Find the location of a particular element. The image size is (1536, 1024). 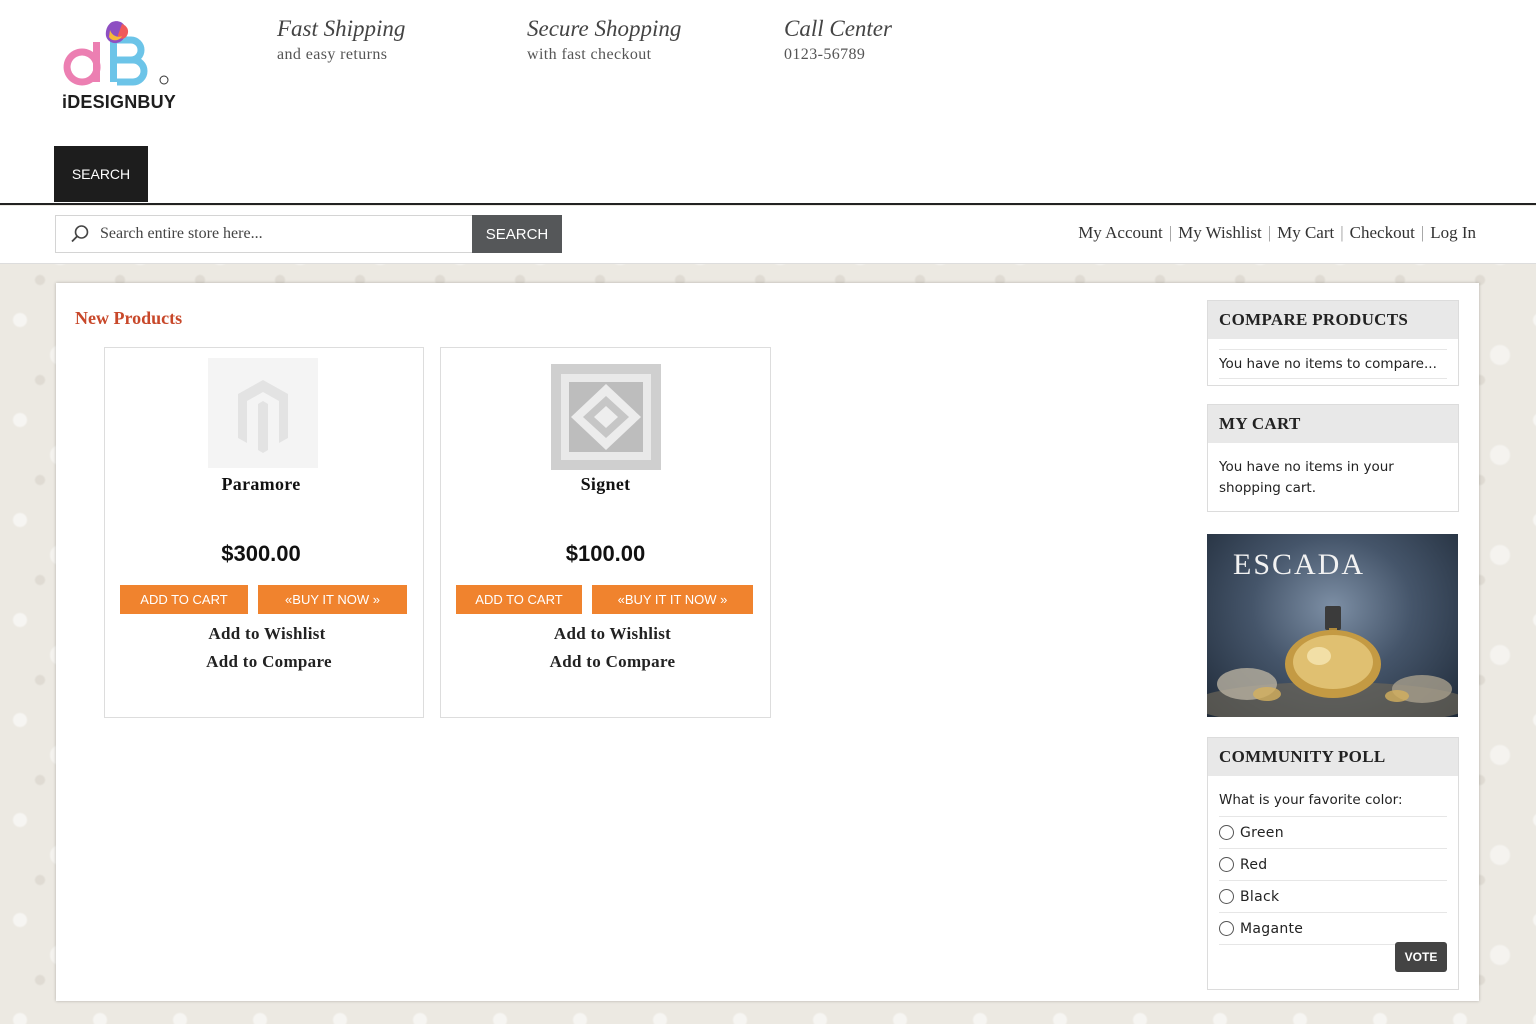

product-name: Paramore is located at coordinates (261, 484).